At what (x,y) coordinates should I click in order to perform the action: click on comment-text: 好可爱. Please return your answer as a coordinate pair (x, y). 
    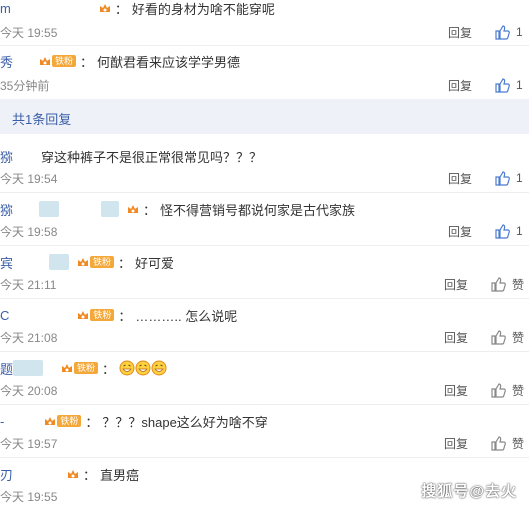
    Looking at the image, I should click on (155, 263).